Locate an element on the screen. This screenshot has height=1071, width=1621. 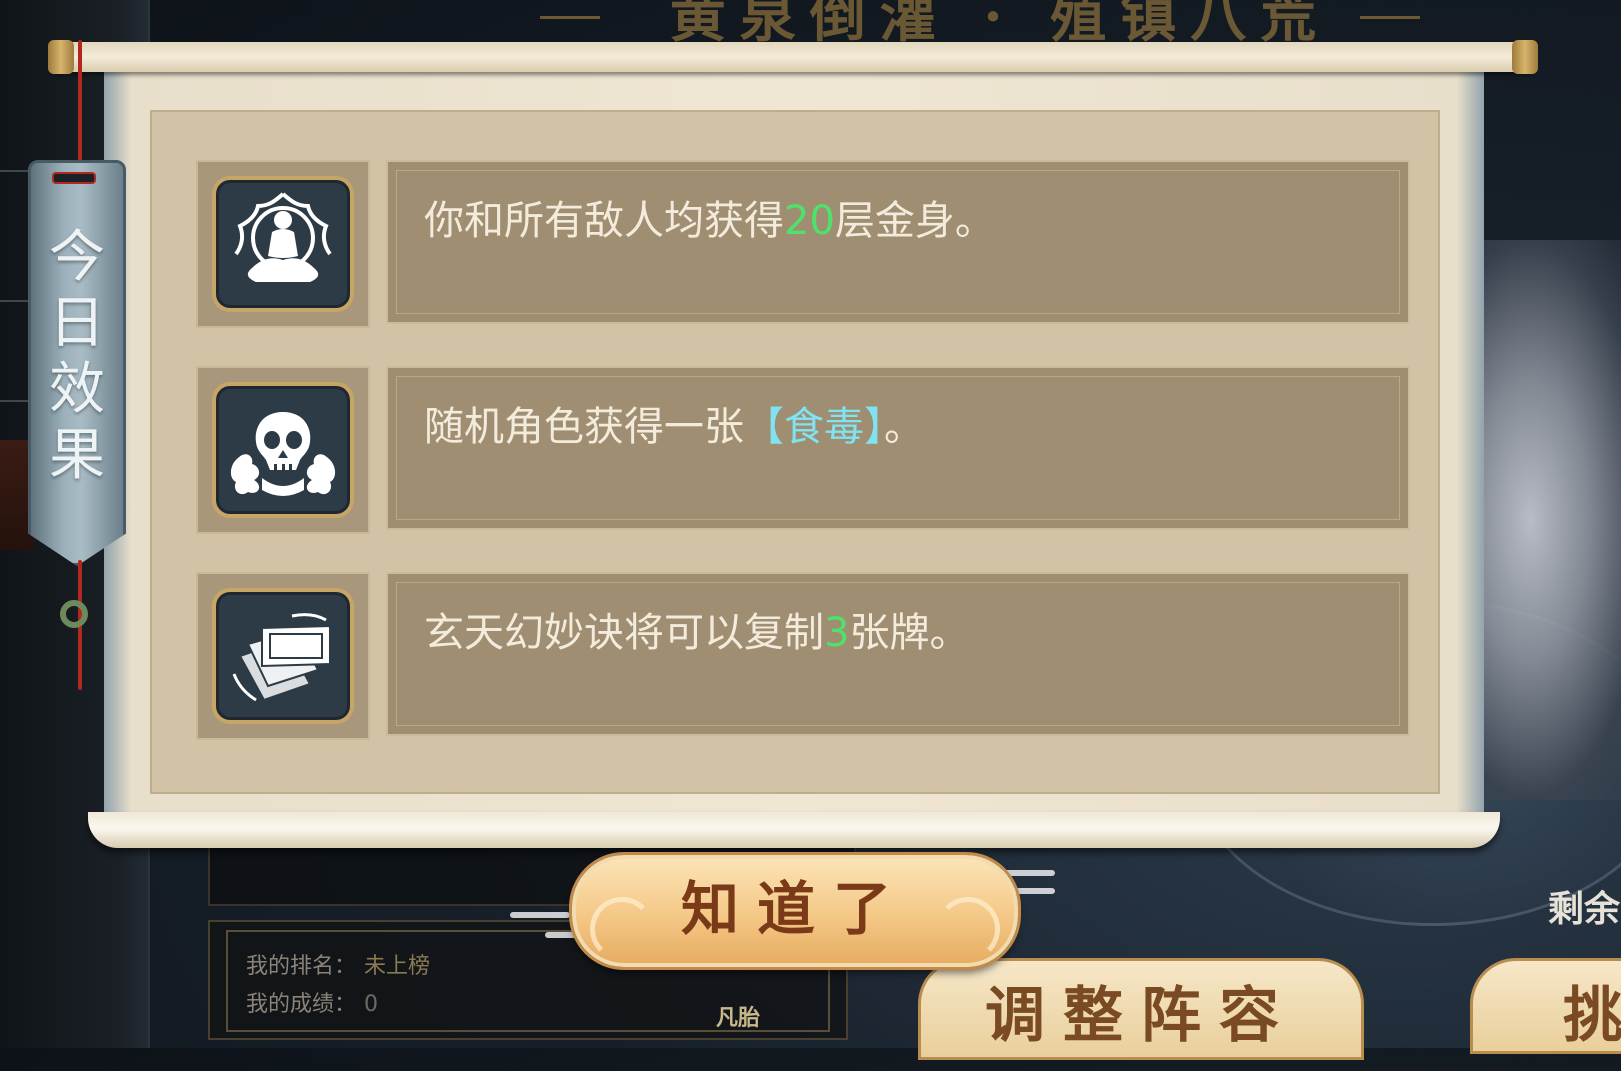
fantai-label: 凡胎 is located at coordinates (738, 1018).